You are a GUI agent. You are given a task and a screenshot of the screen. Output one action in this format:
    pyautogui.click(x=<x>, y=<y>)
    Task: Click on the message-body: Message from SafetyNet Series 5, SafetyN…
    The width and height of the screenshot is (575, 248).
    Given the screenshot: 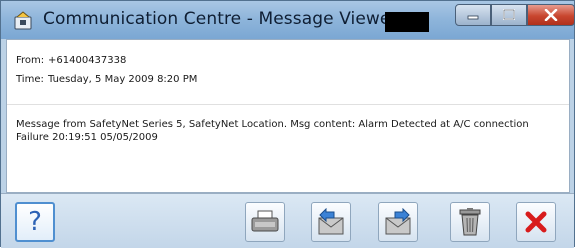 What is the action you would take?
    pyautogui.click(x=272, y=131)
    